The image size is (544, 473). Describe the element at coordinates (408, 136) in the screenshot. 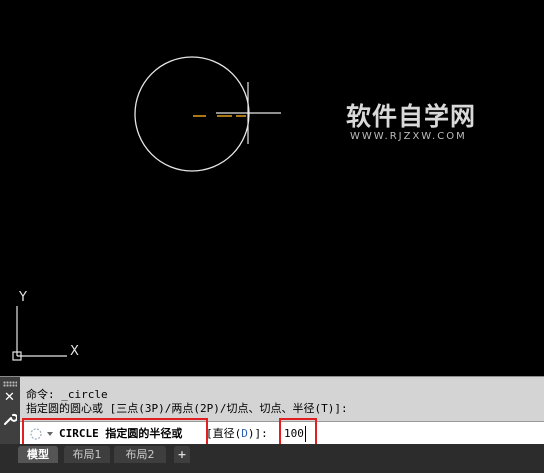

I see `watermark-url: WWW.RJZXW.COM` at that location.